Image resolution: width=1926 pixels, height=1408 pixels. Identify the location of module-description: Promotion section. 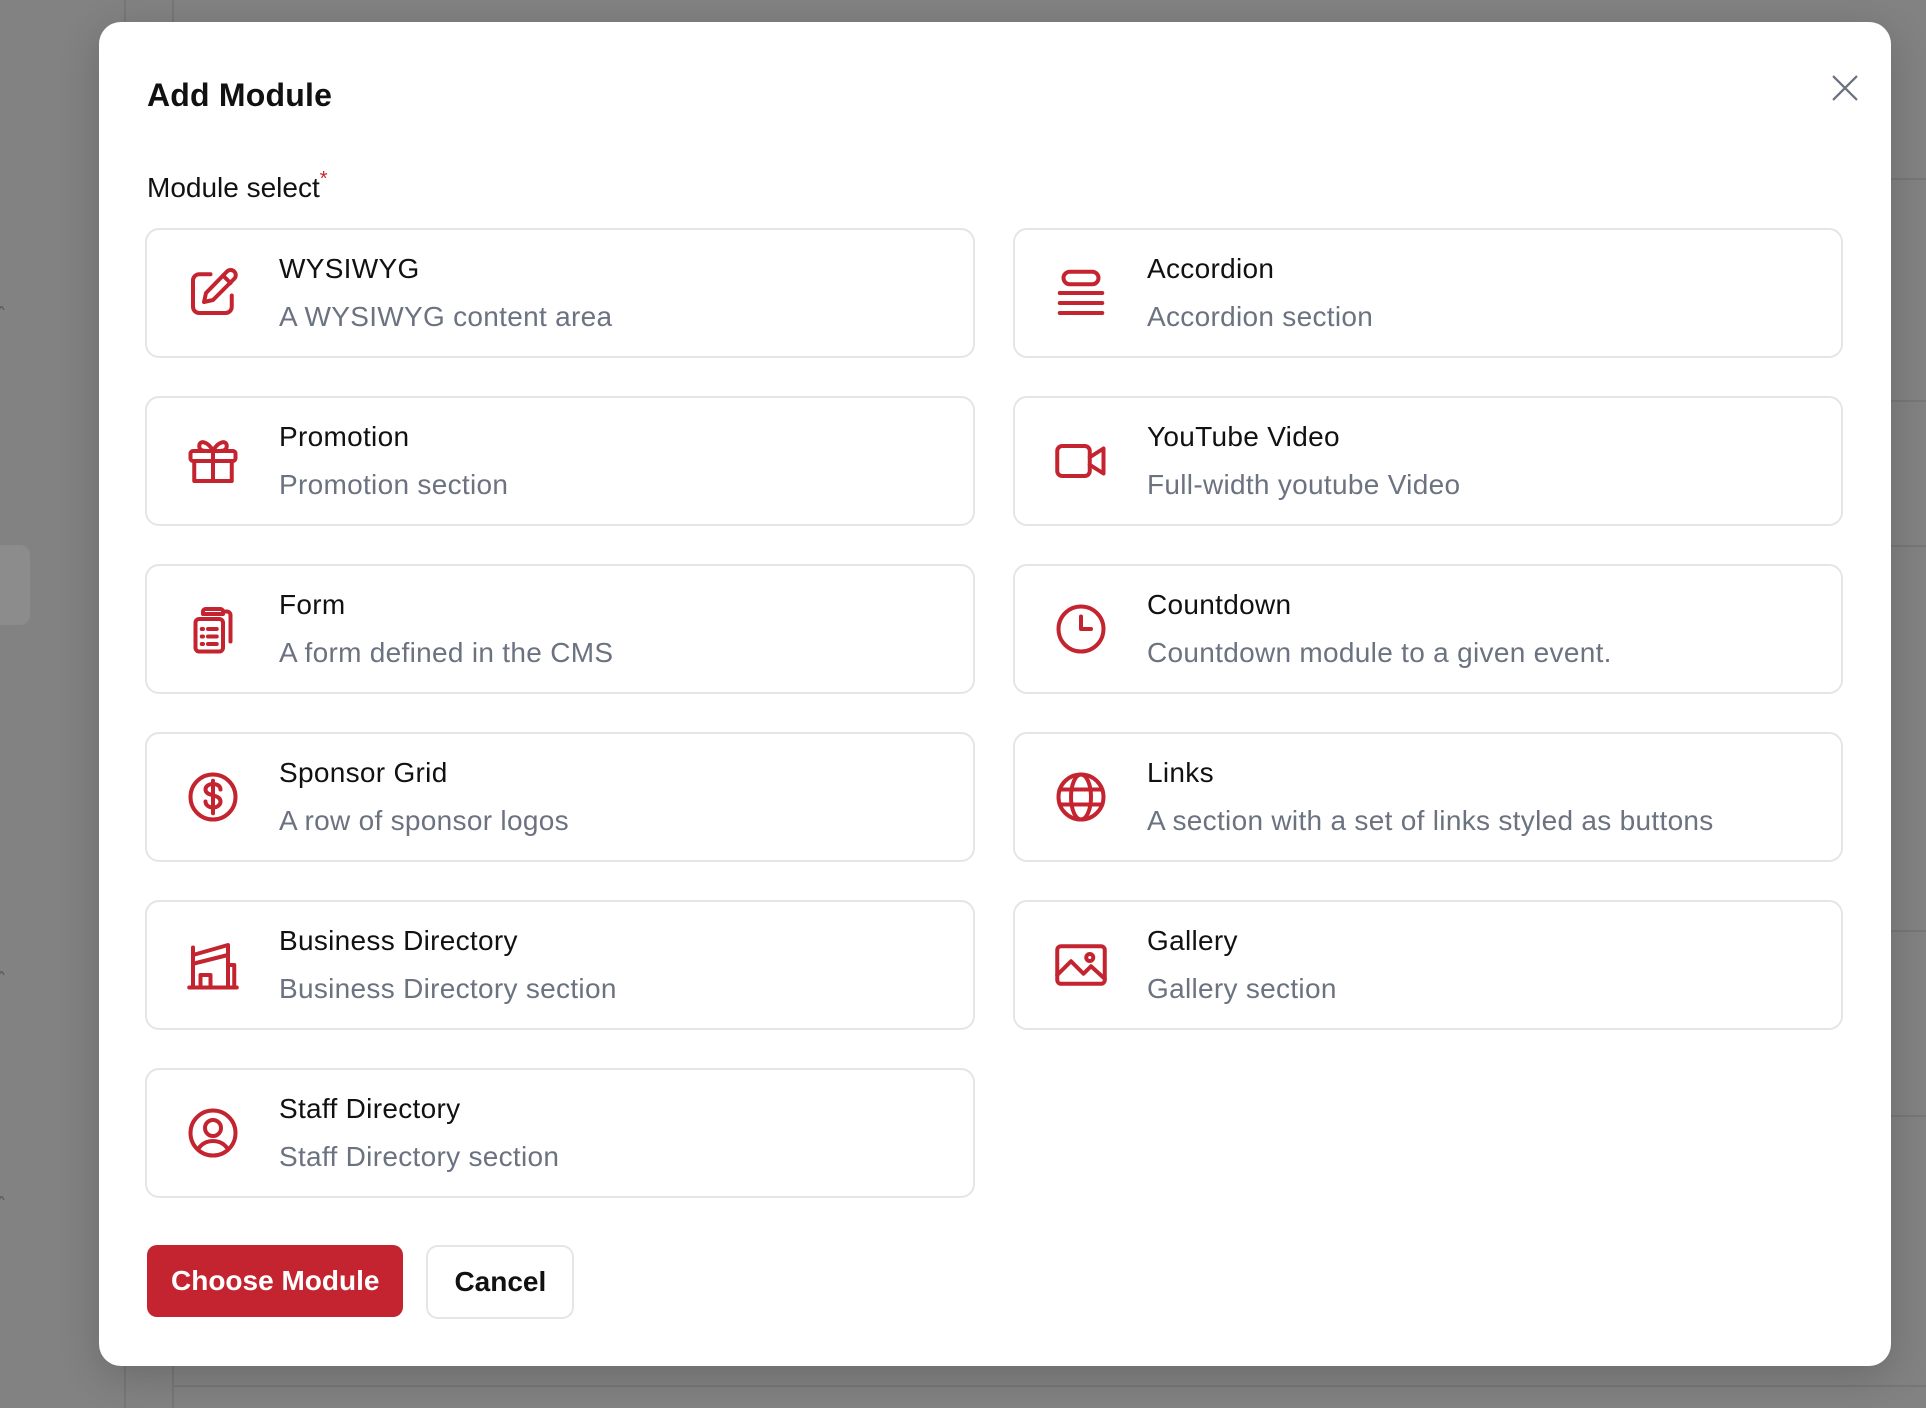
(394, 484).